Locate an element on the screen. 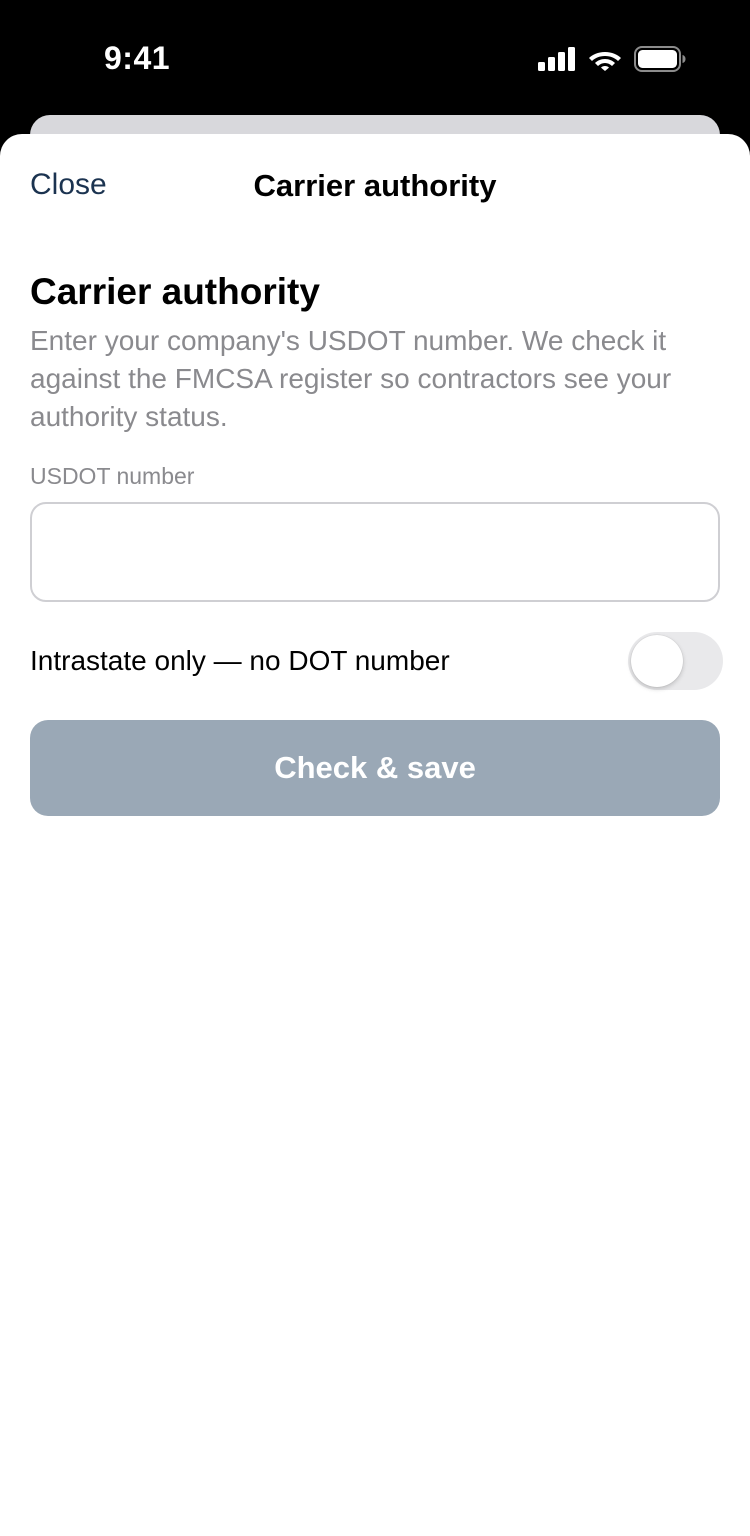  intrastate-toggle is located at coordinates (675, 661).